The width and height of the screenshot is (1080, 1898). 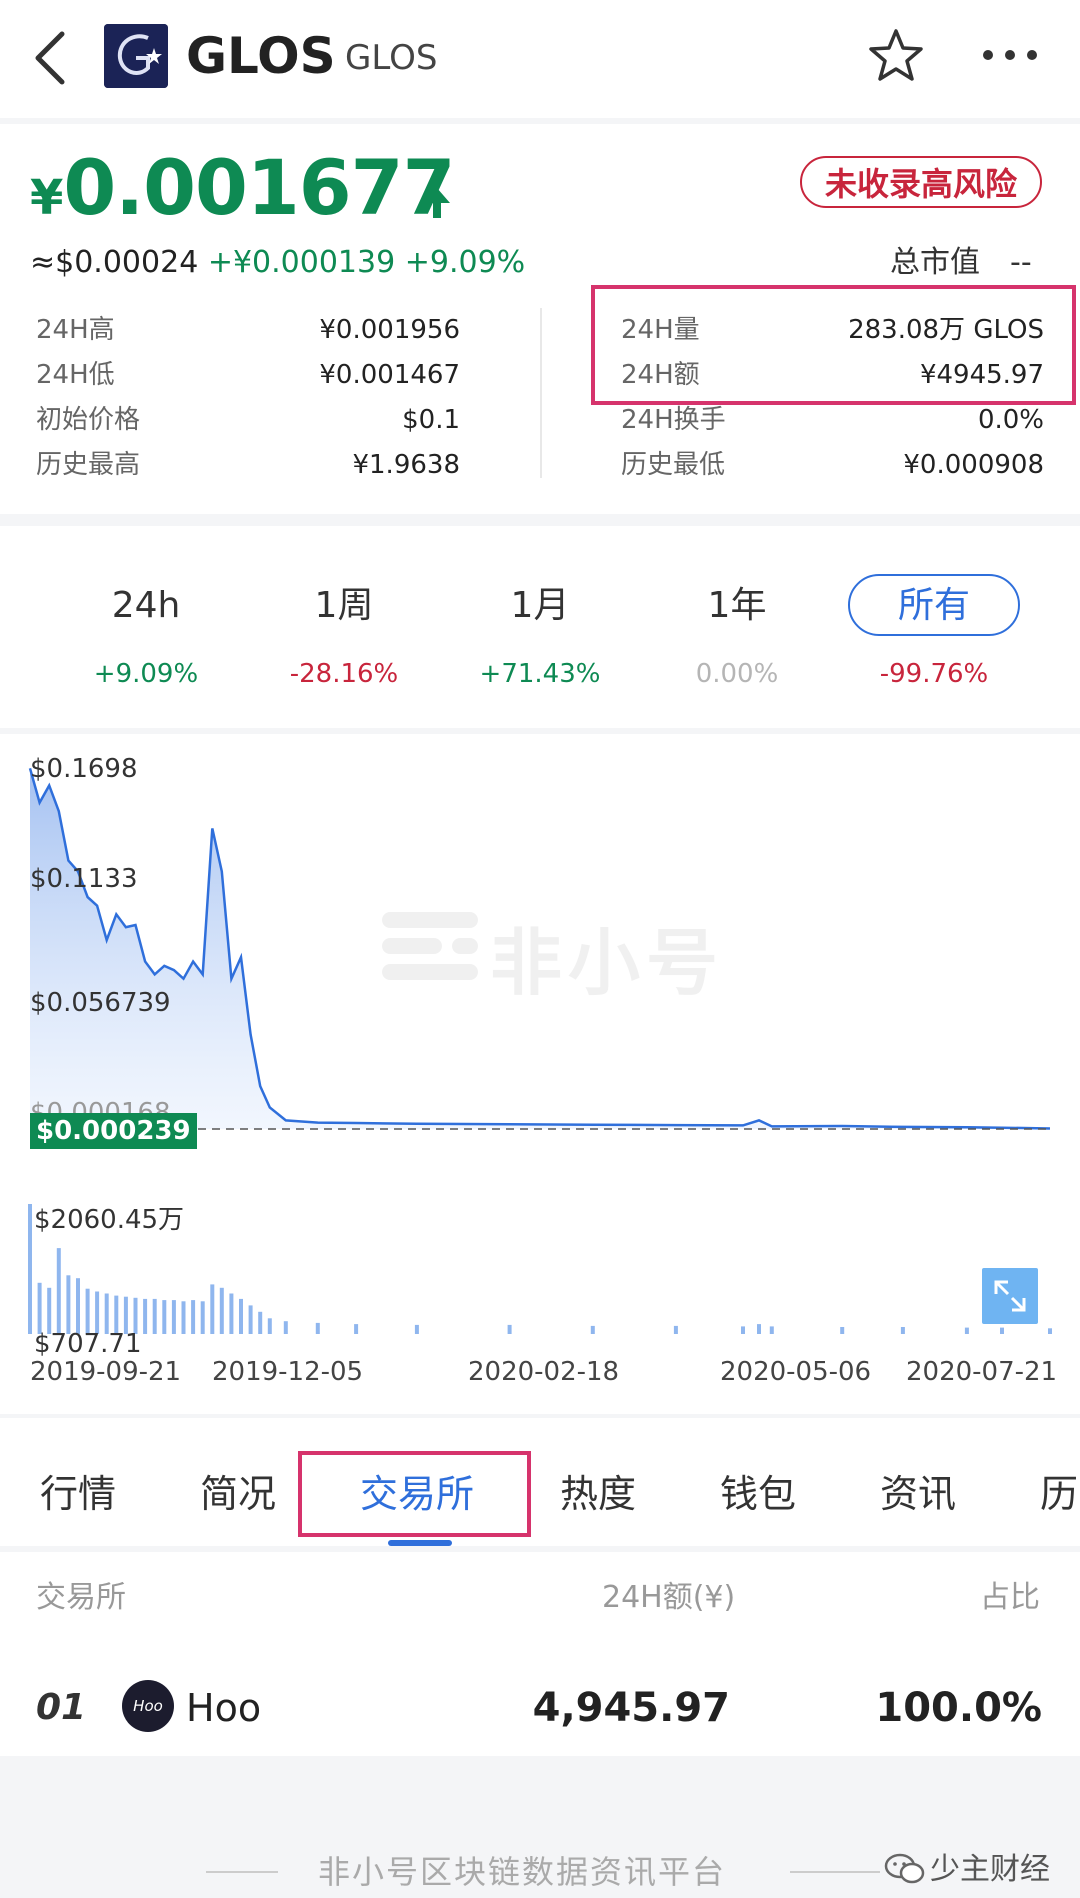 I want to click on stat-value: 0.0%, so click(x=1010, y=420).